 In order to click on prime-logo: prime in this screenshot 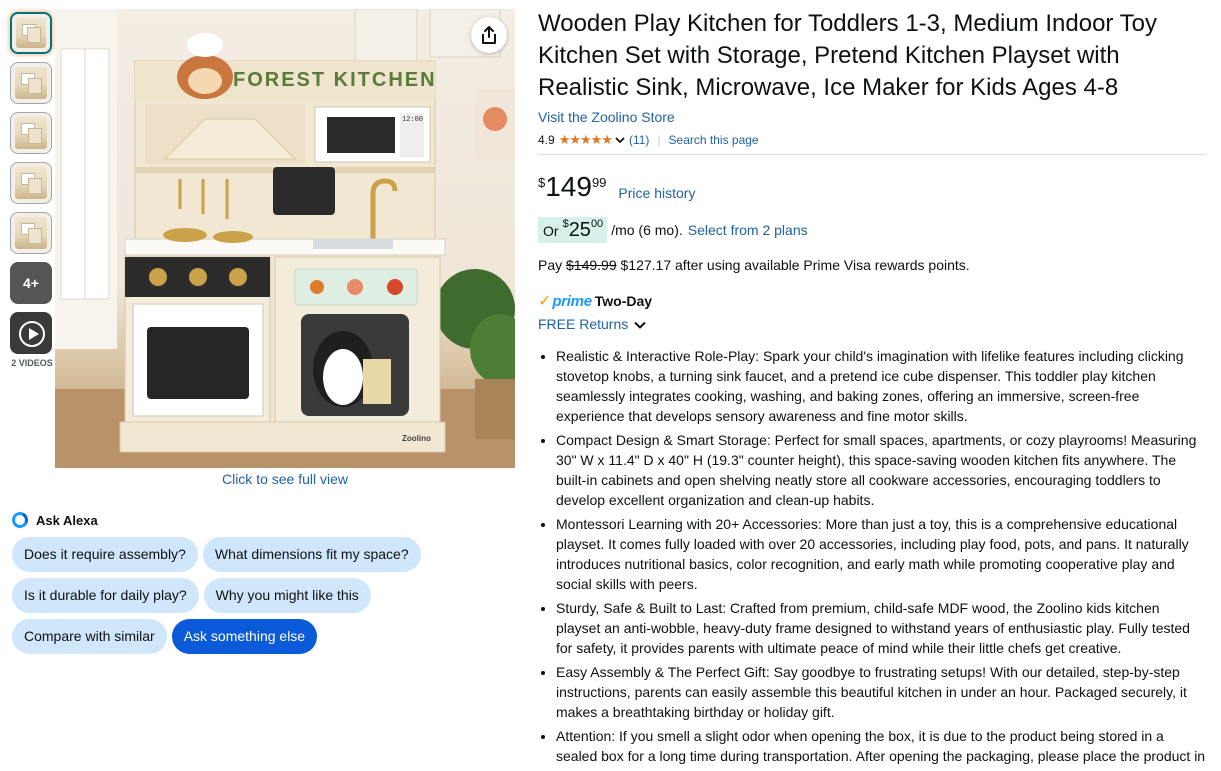, I will do `click(572, 301)`.